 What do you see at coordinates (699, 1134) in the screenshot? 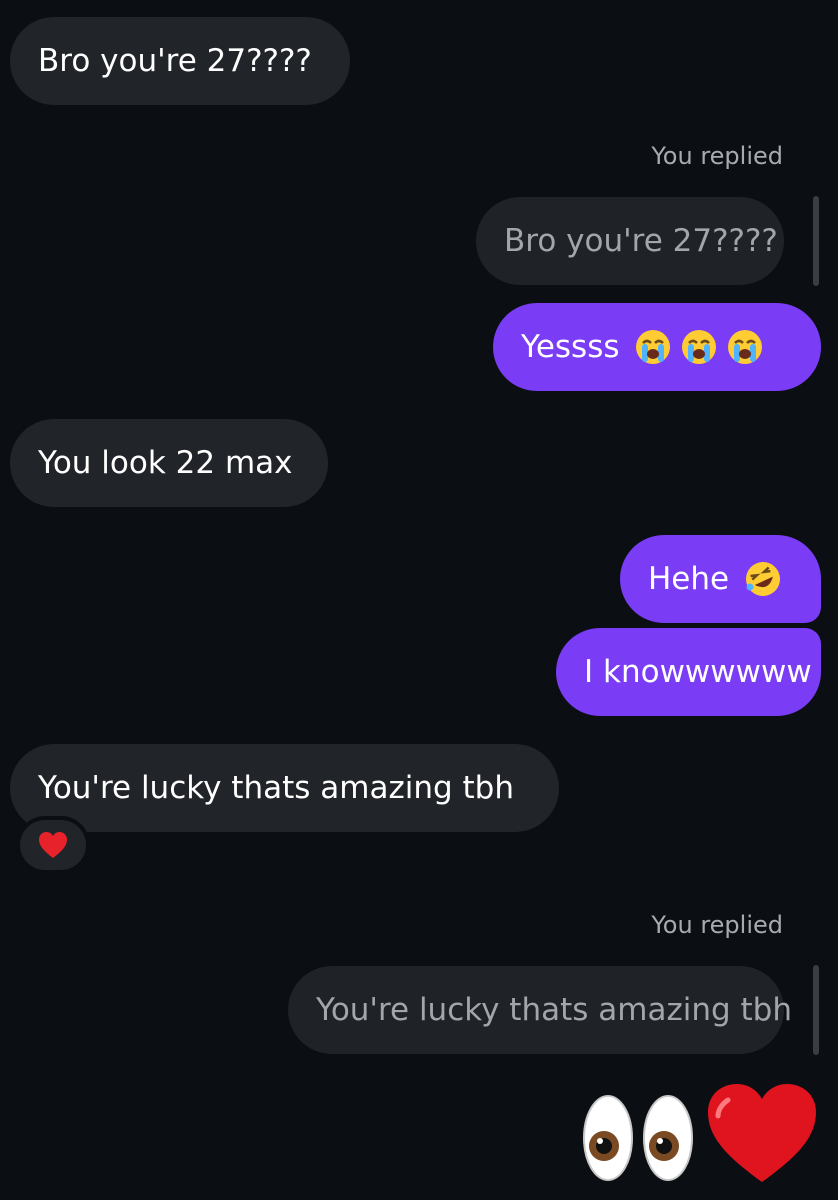
I see `emoji-only-message` at bounding box center [699, 1134].